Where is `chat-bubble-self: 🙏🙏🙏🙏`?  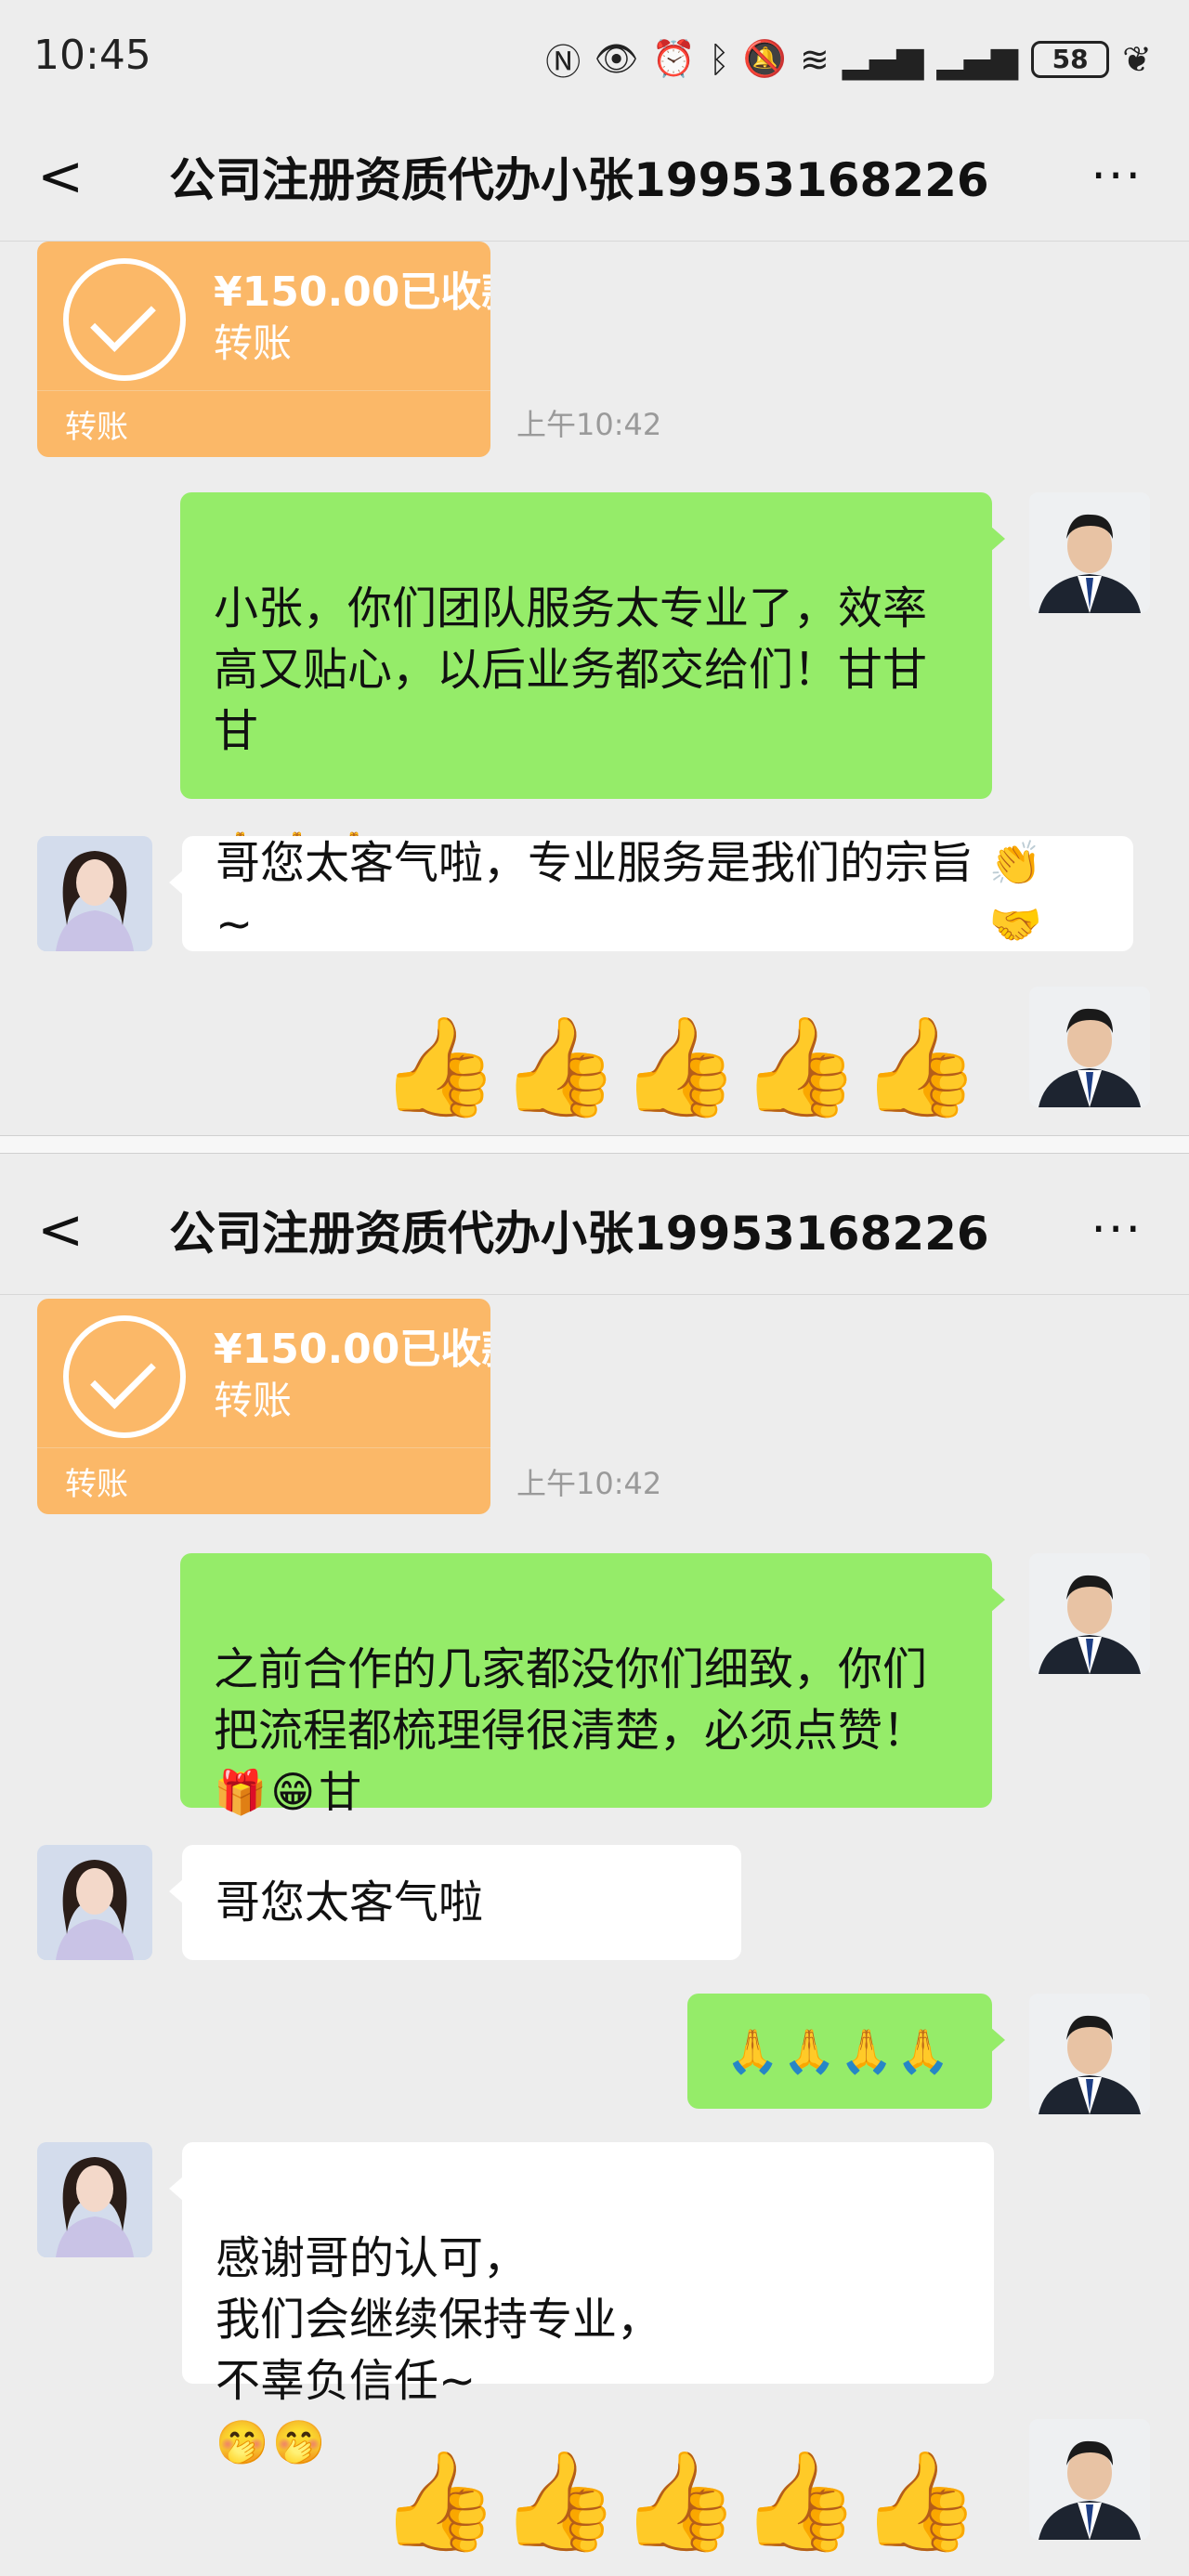 chat-bubble-self: 🙏🙏🙏🙏 is located at coordinates (846, 2052).